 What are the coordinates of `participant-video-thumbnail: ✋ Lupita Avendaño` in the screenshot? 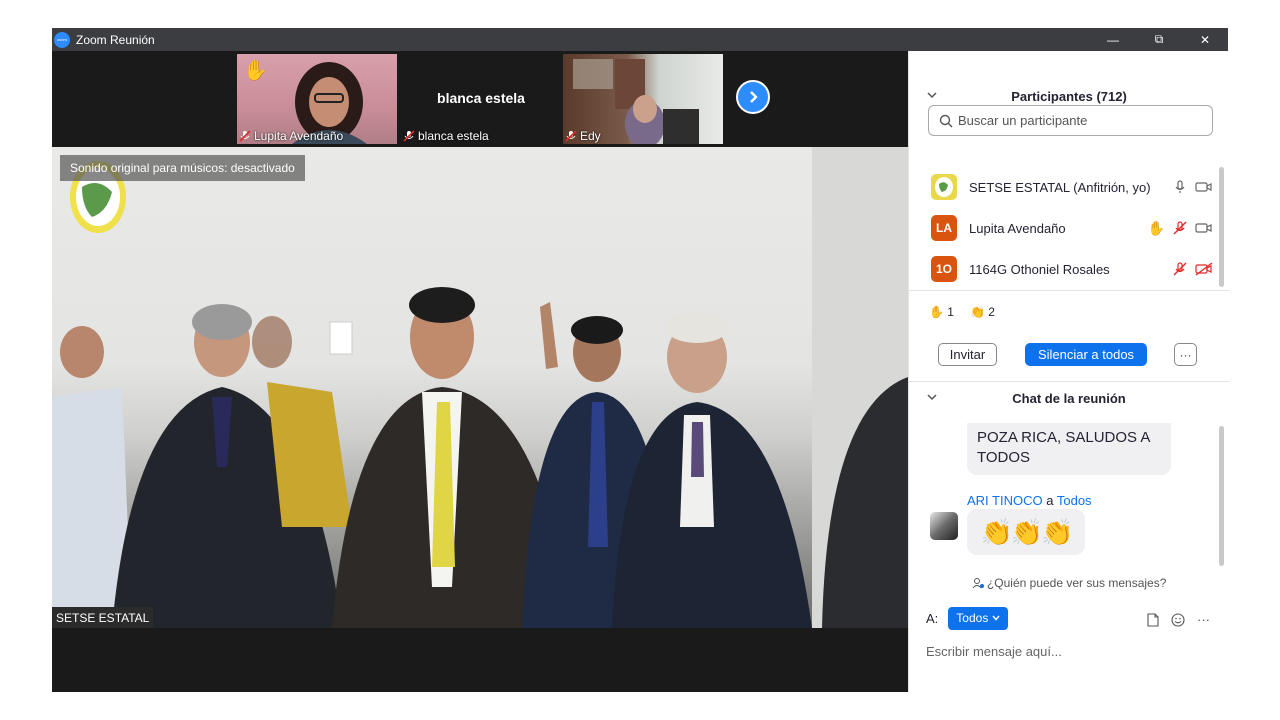 It's located at (317, 99).